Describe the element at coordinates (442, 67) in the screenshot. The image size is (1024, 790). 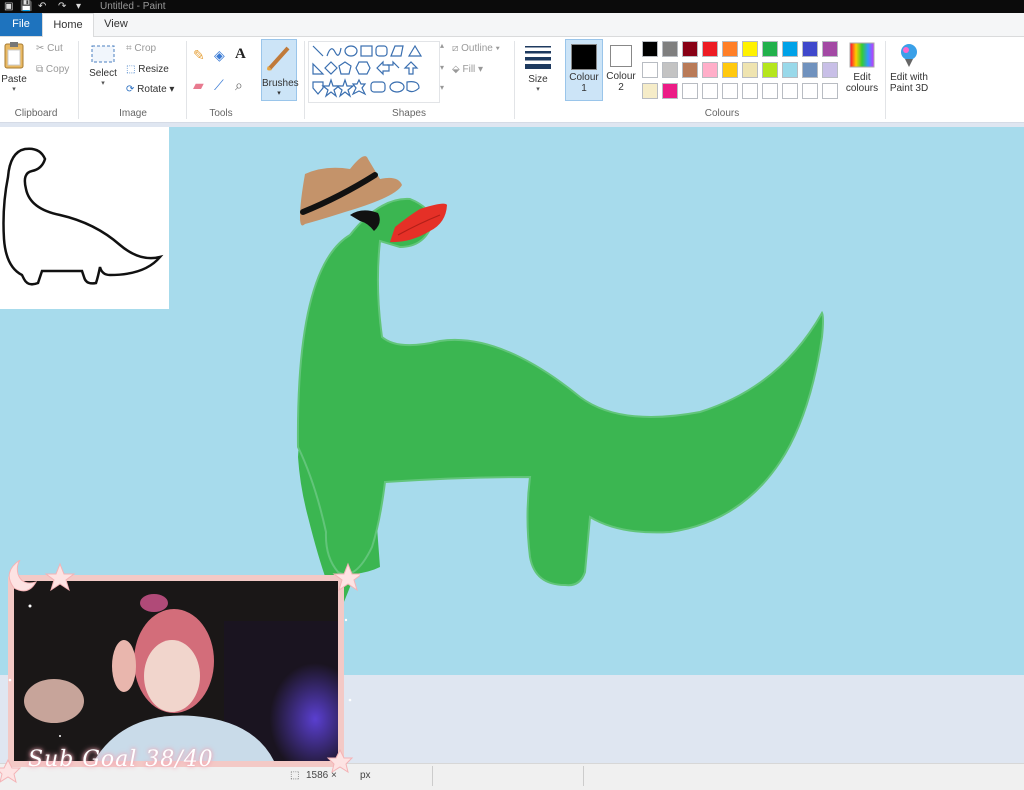
I see `scroll-down-icon: ▾` at that location.